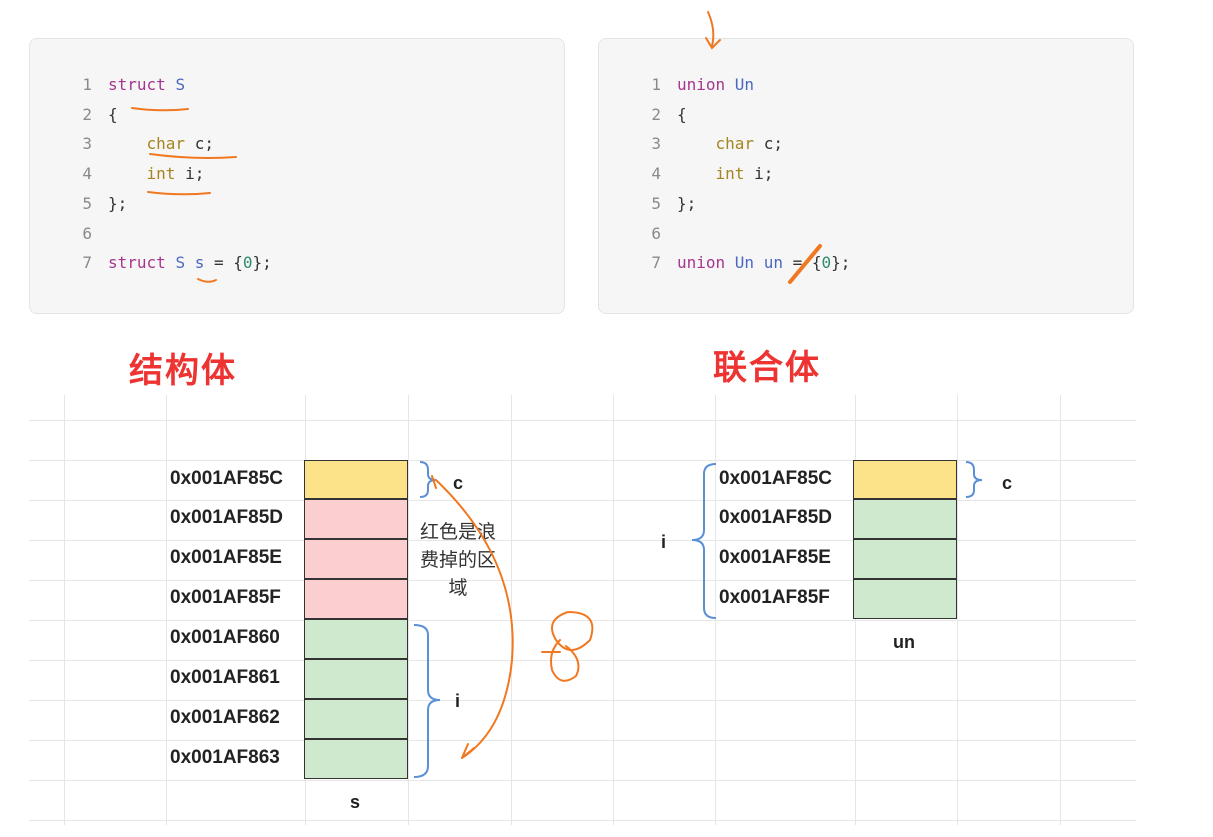 Image resolution: width=1213 pixels, height=837 pixels. Describe the element at coordinates (656, 144) in the screenshot. I see `line-number: 3` at that location.